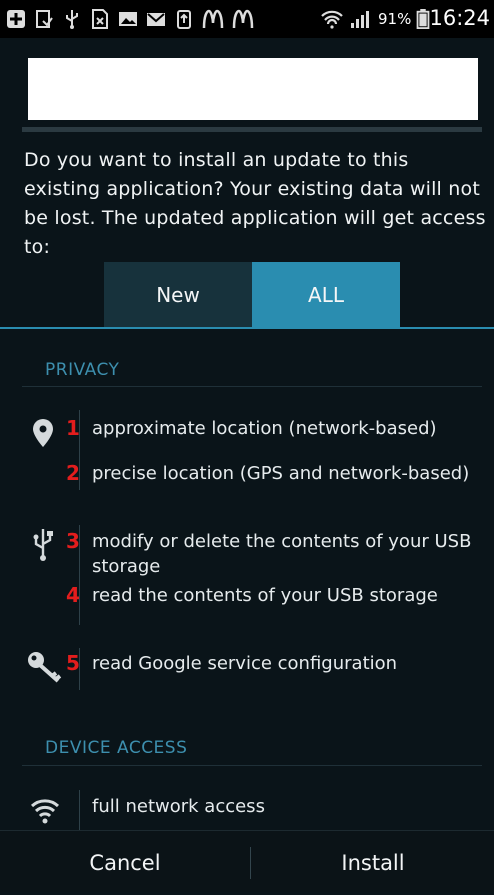  I want to click on signal-icon, so click(360, 19).